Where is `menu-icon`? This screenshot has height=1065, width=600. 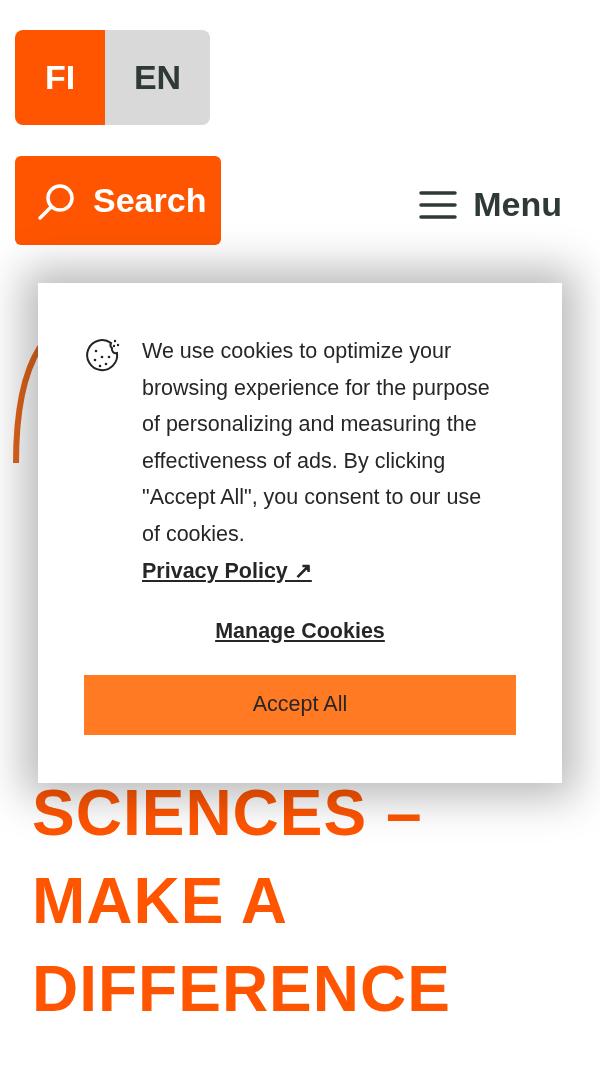
menu-icon is located at coordinates (438, 204).